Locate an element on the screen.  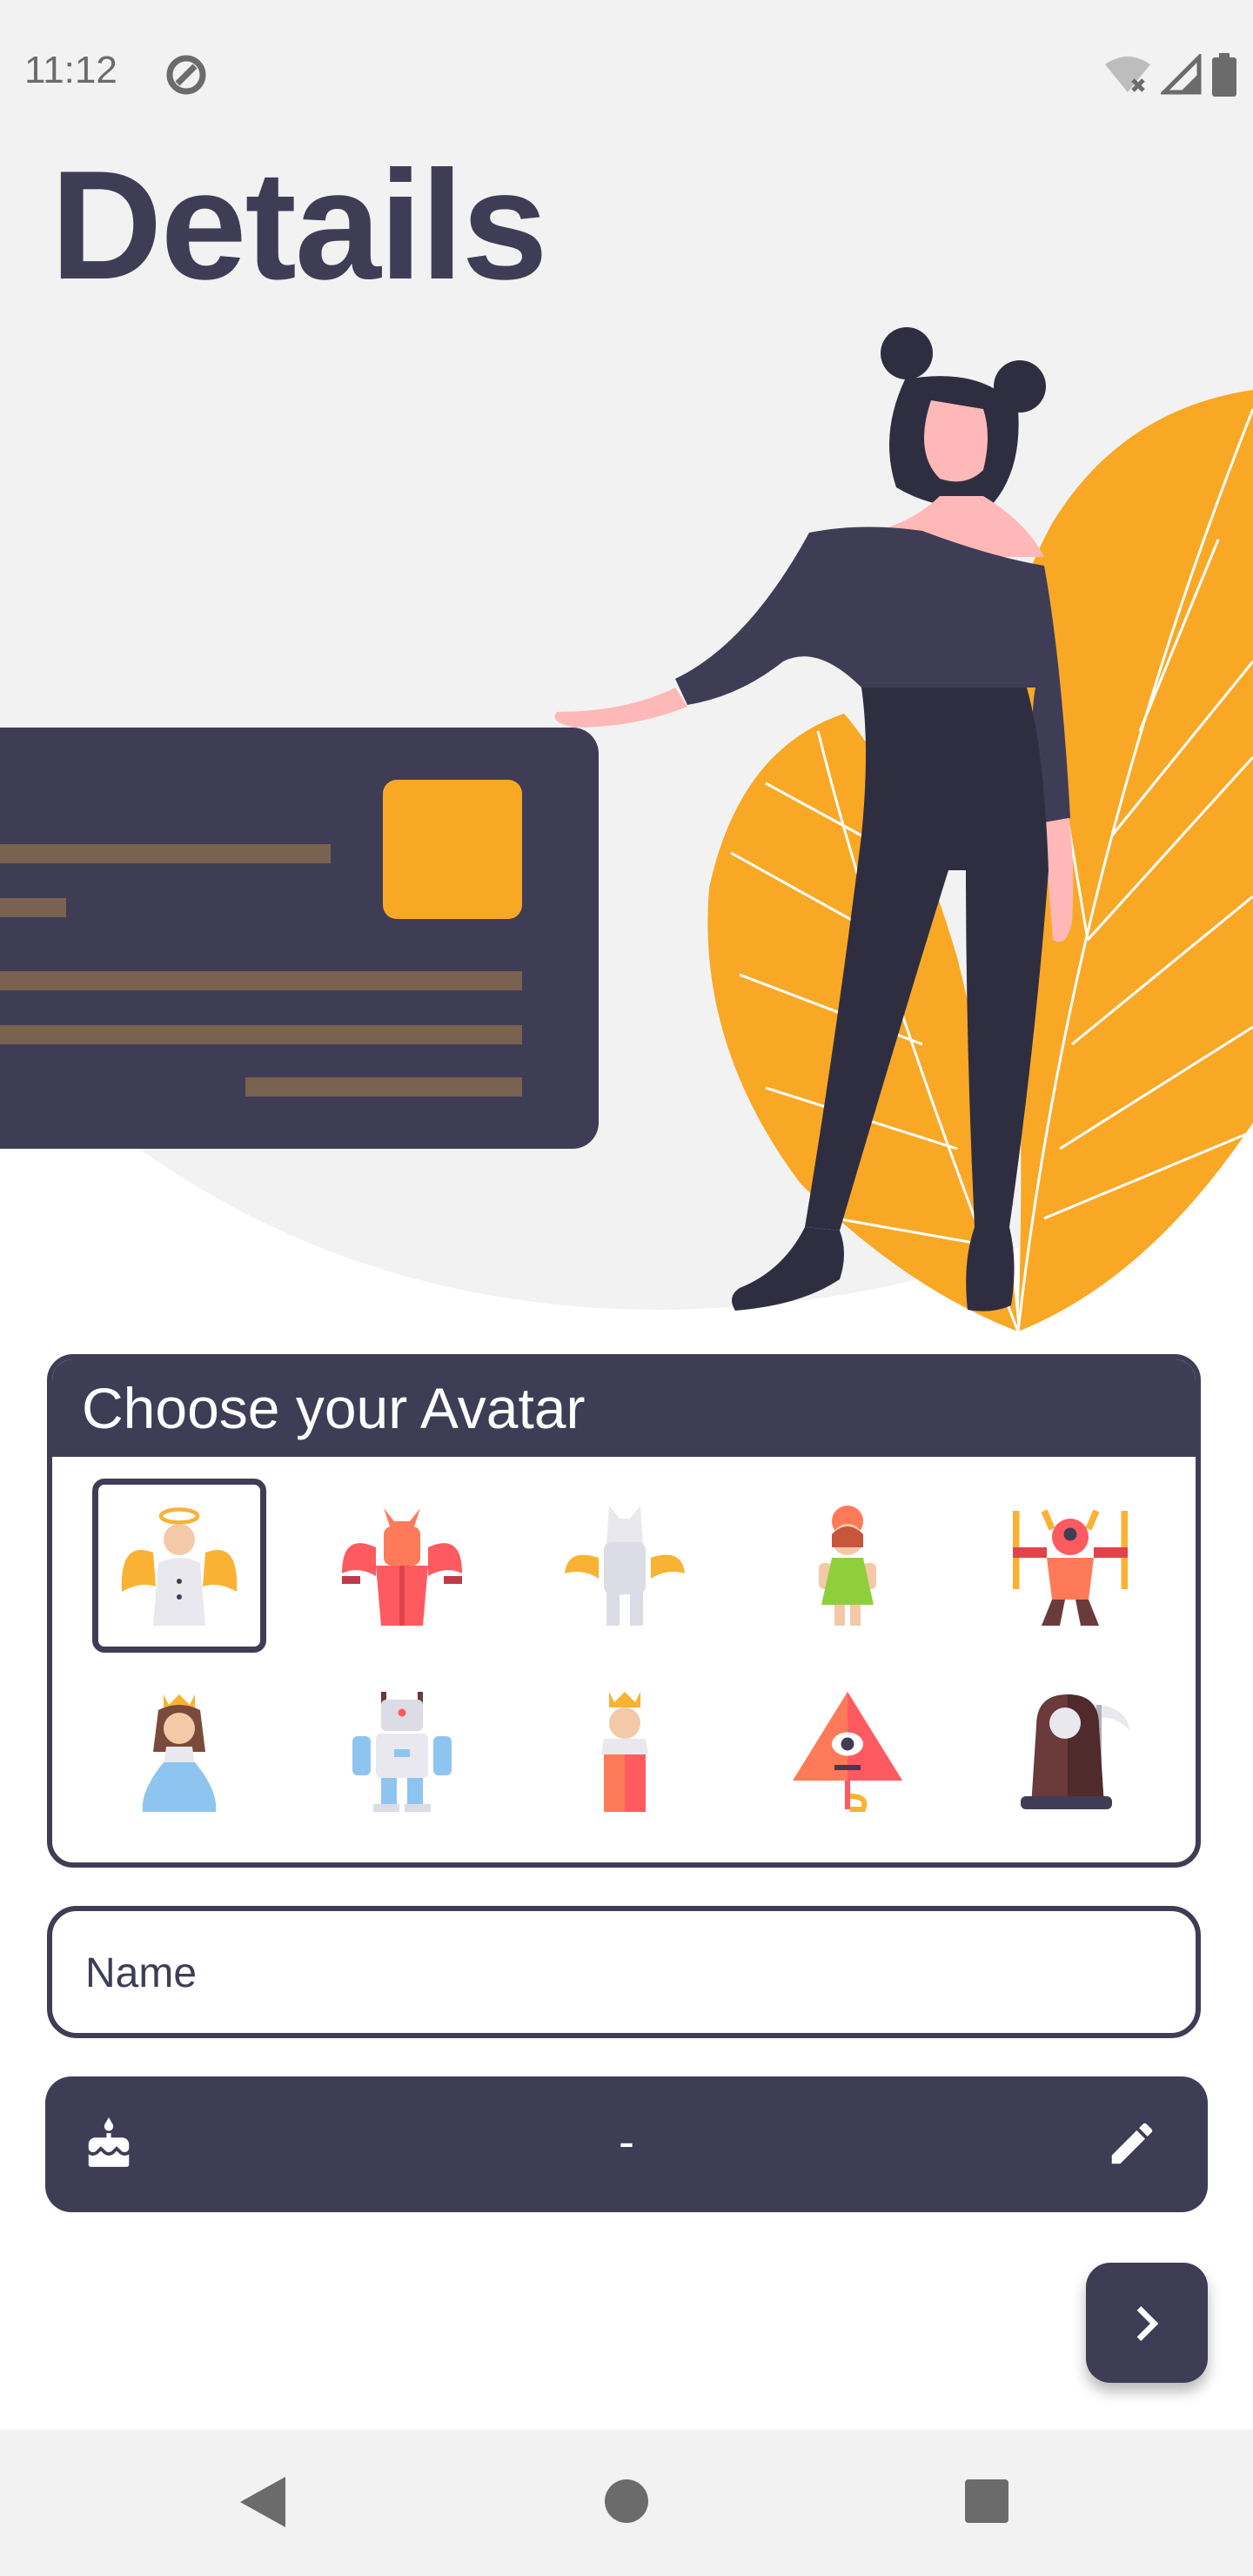
avatar-option-angel is located at coordinates (179, 1566).